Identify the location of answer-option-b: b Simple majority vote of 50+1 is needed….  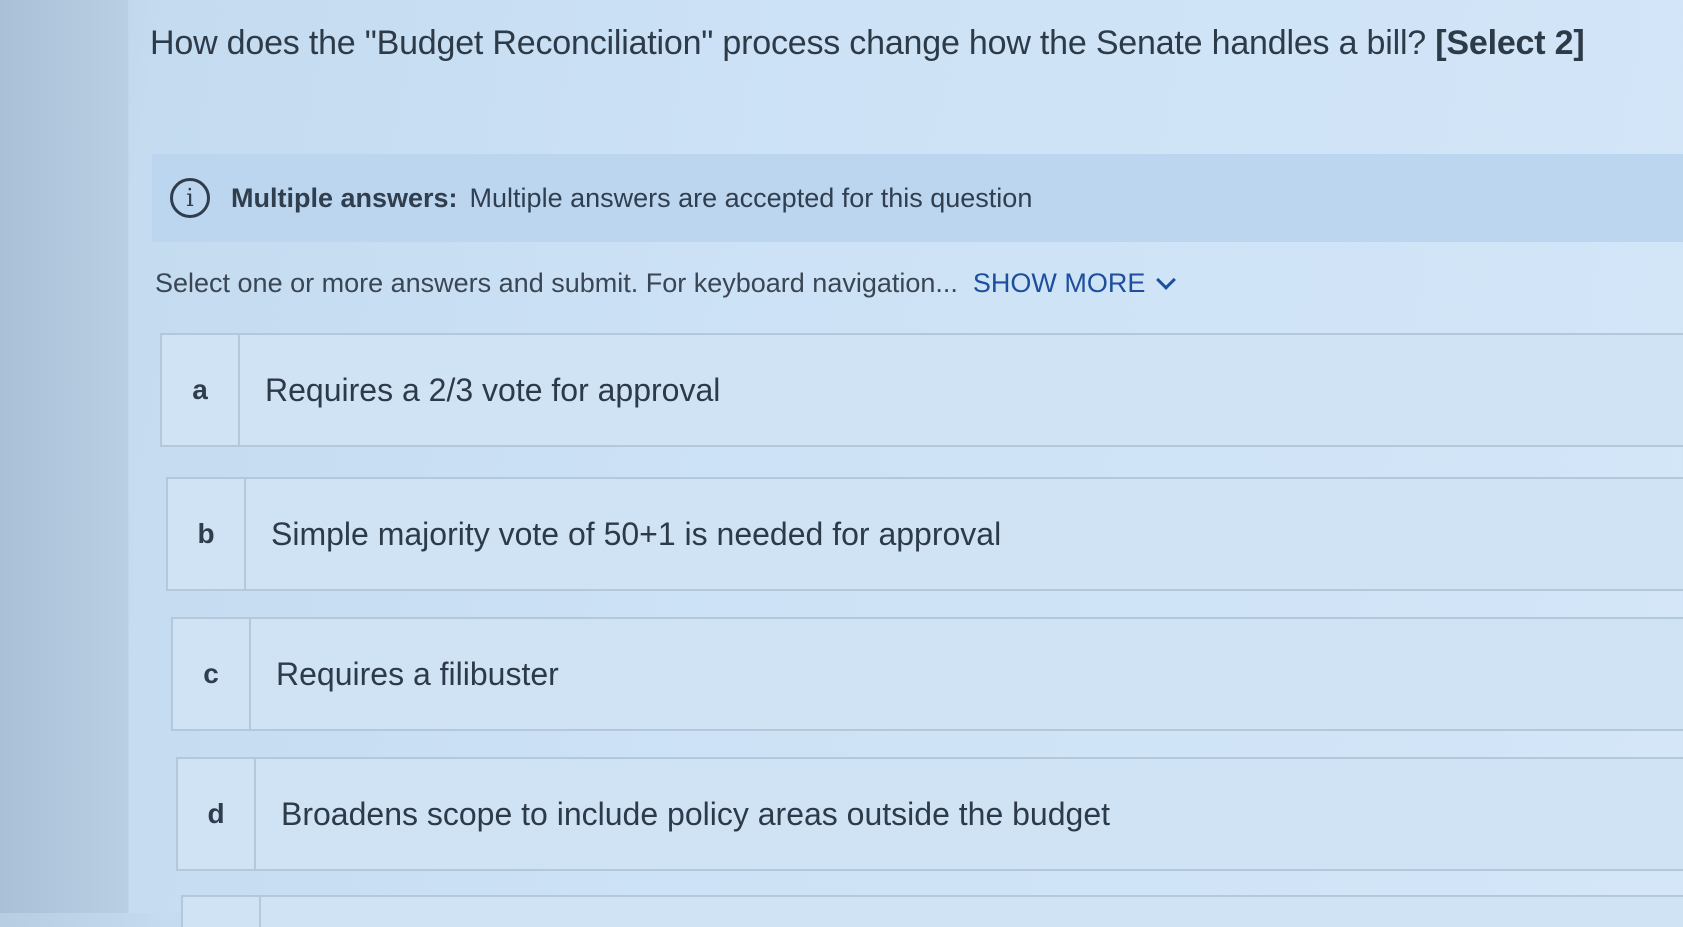
(924, 534).